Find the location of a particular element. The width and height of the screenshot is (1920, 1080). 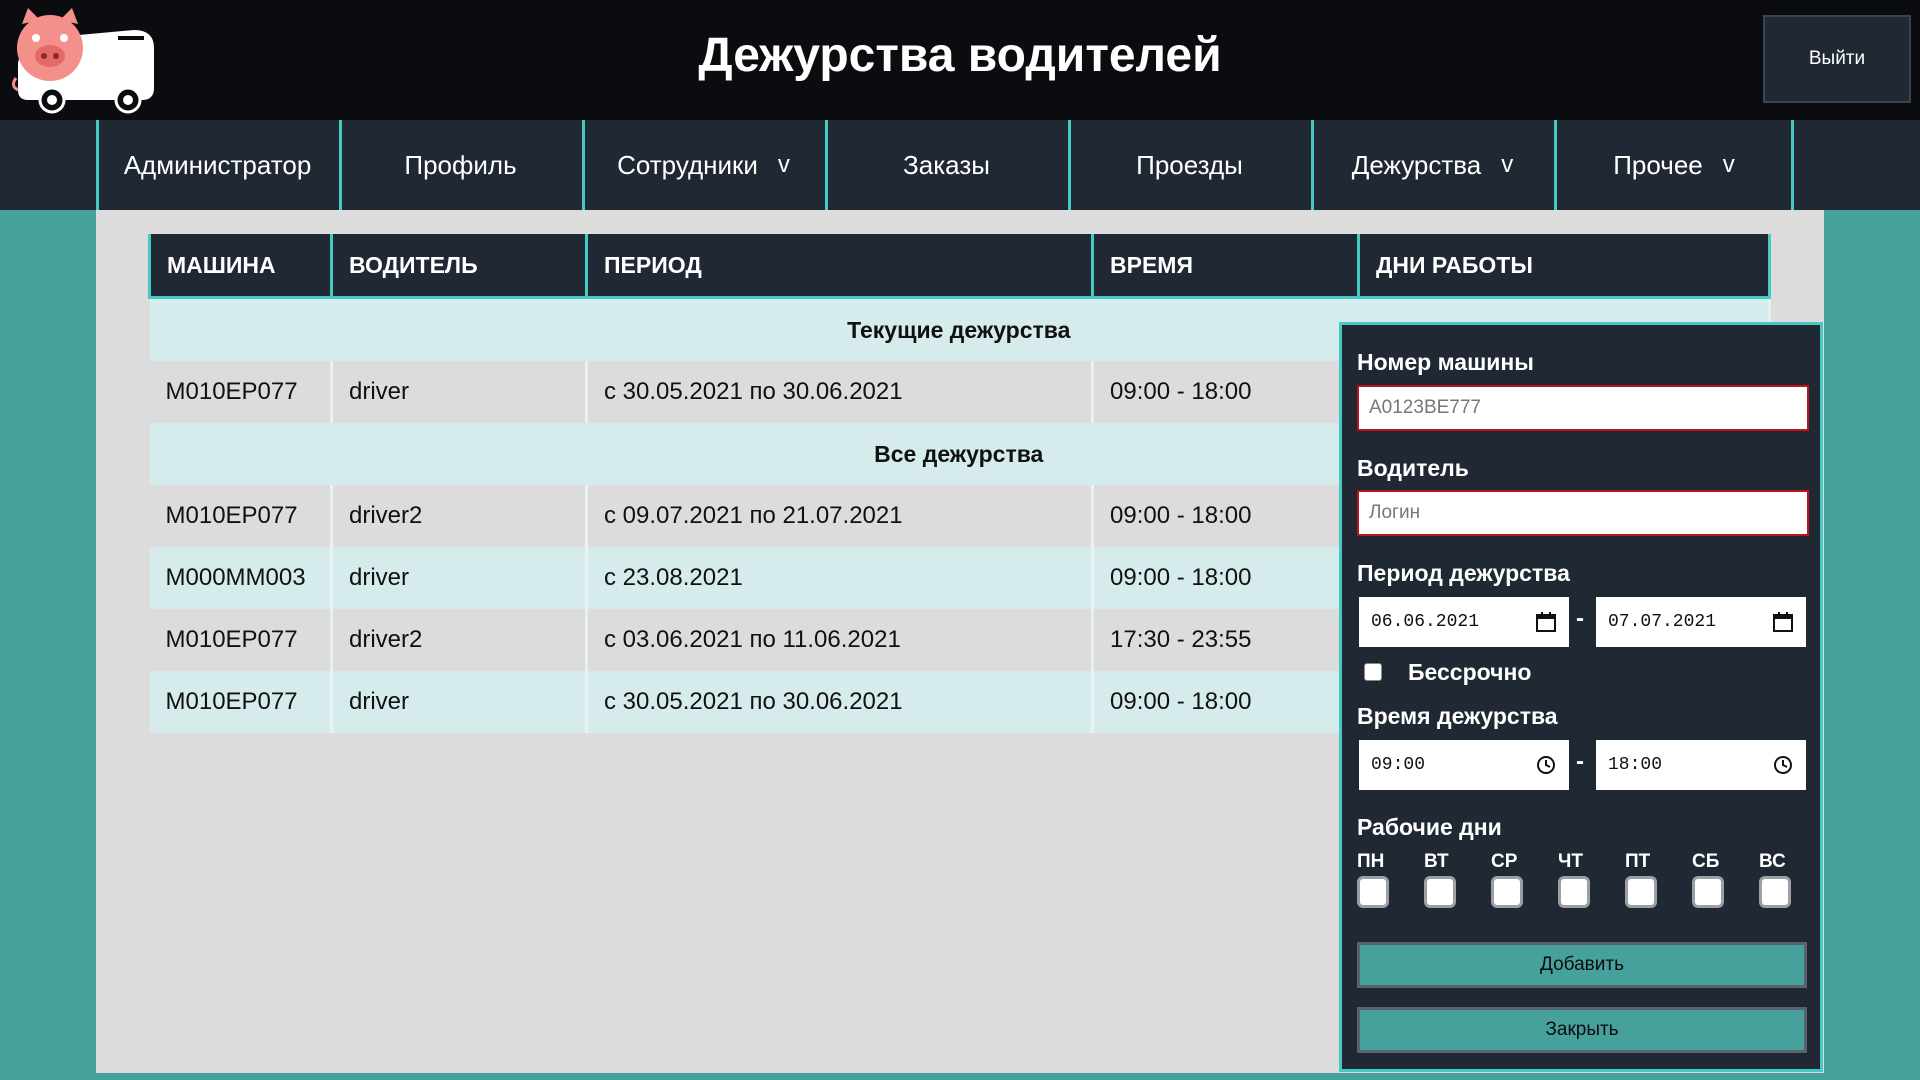

add-button: Добавить is located at coordinates (1582, 965).